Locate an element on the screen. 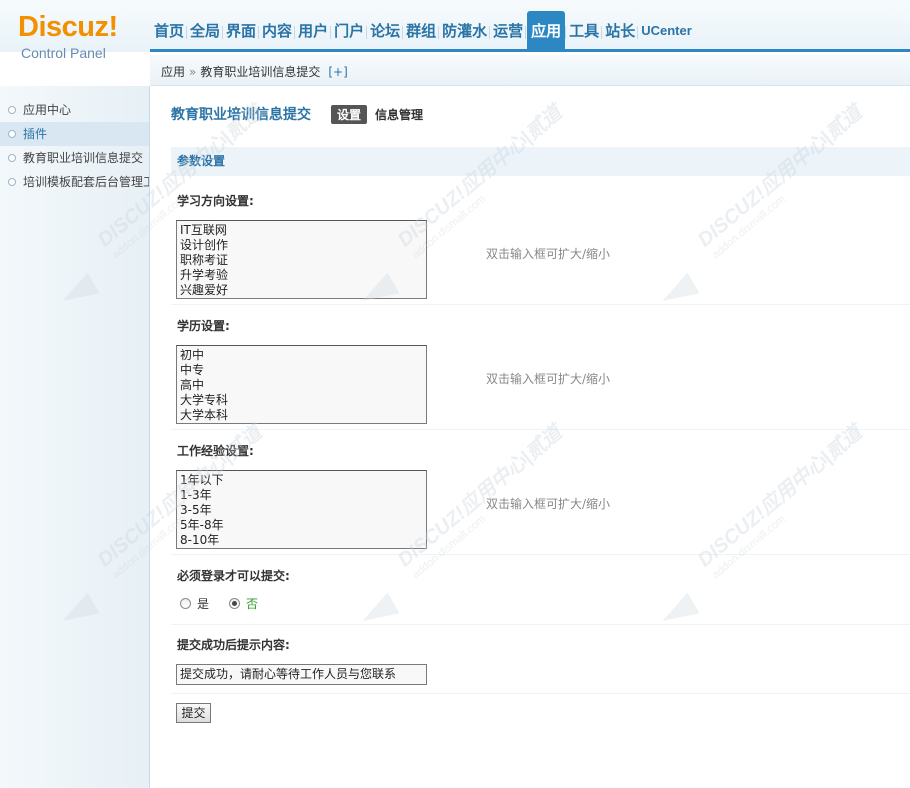 Image resolution: width=910 pixels, height=788 pixels. sidebar: 应用中心 插件 教育职业培训信息提交 培训模板配套后台管理工具 is located at coordinates (75, 437).